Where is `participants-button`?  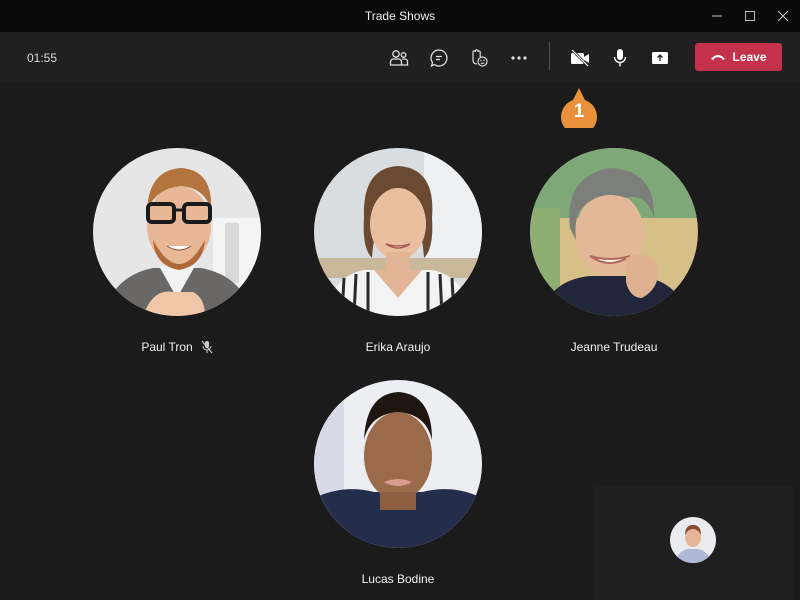 participants-button is located at coordinates (399, 58).